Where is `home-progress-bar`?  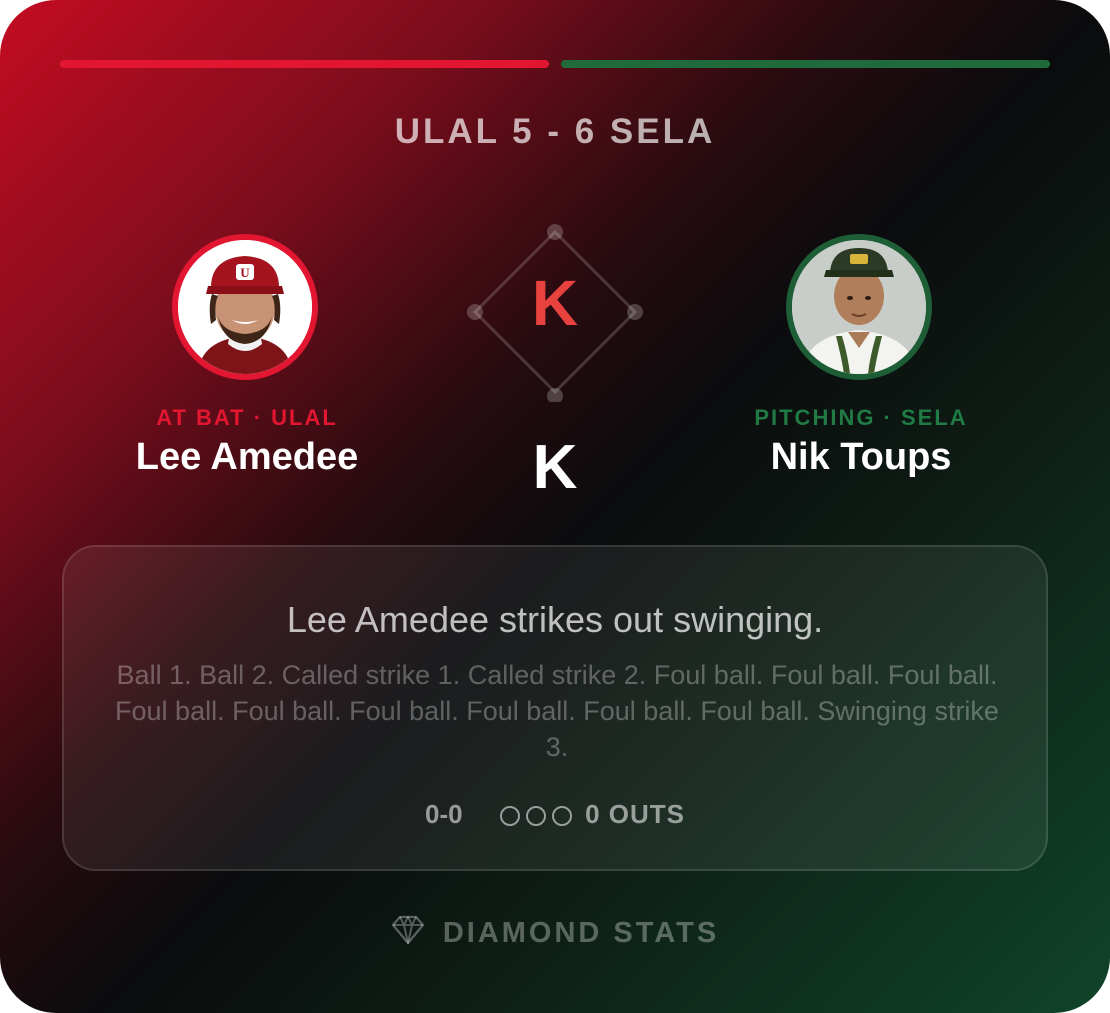
home-progress-bar is located at coordinates (805, 64).